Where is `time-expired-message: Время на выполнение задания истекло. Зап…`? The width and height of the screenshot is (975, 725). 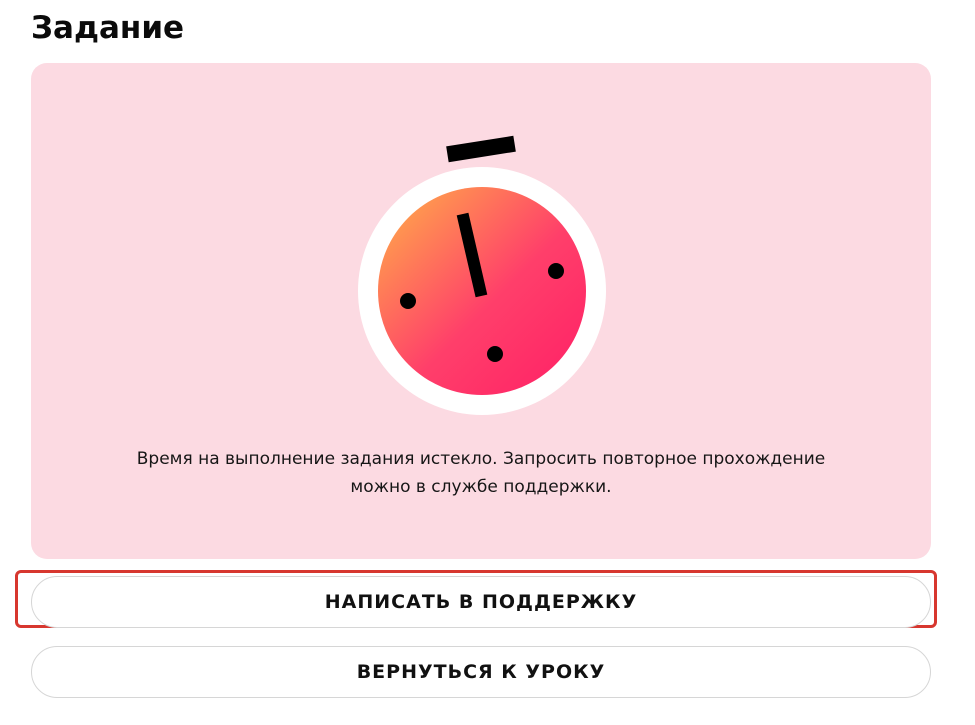
time-expired-message: Время на выполнение задания истекло. Зап… is located at coordinates (481, 473).